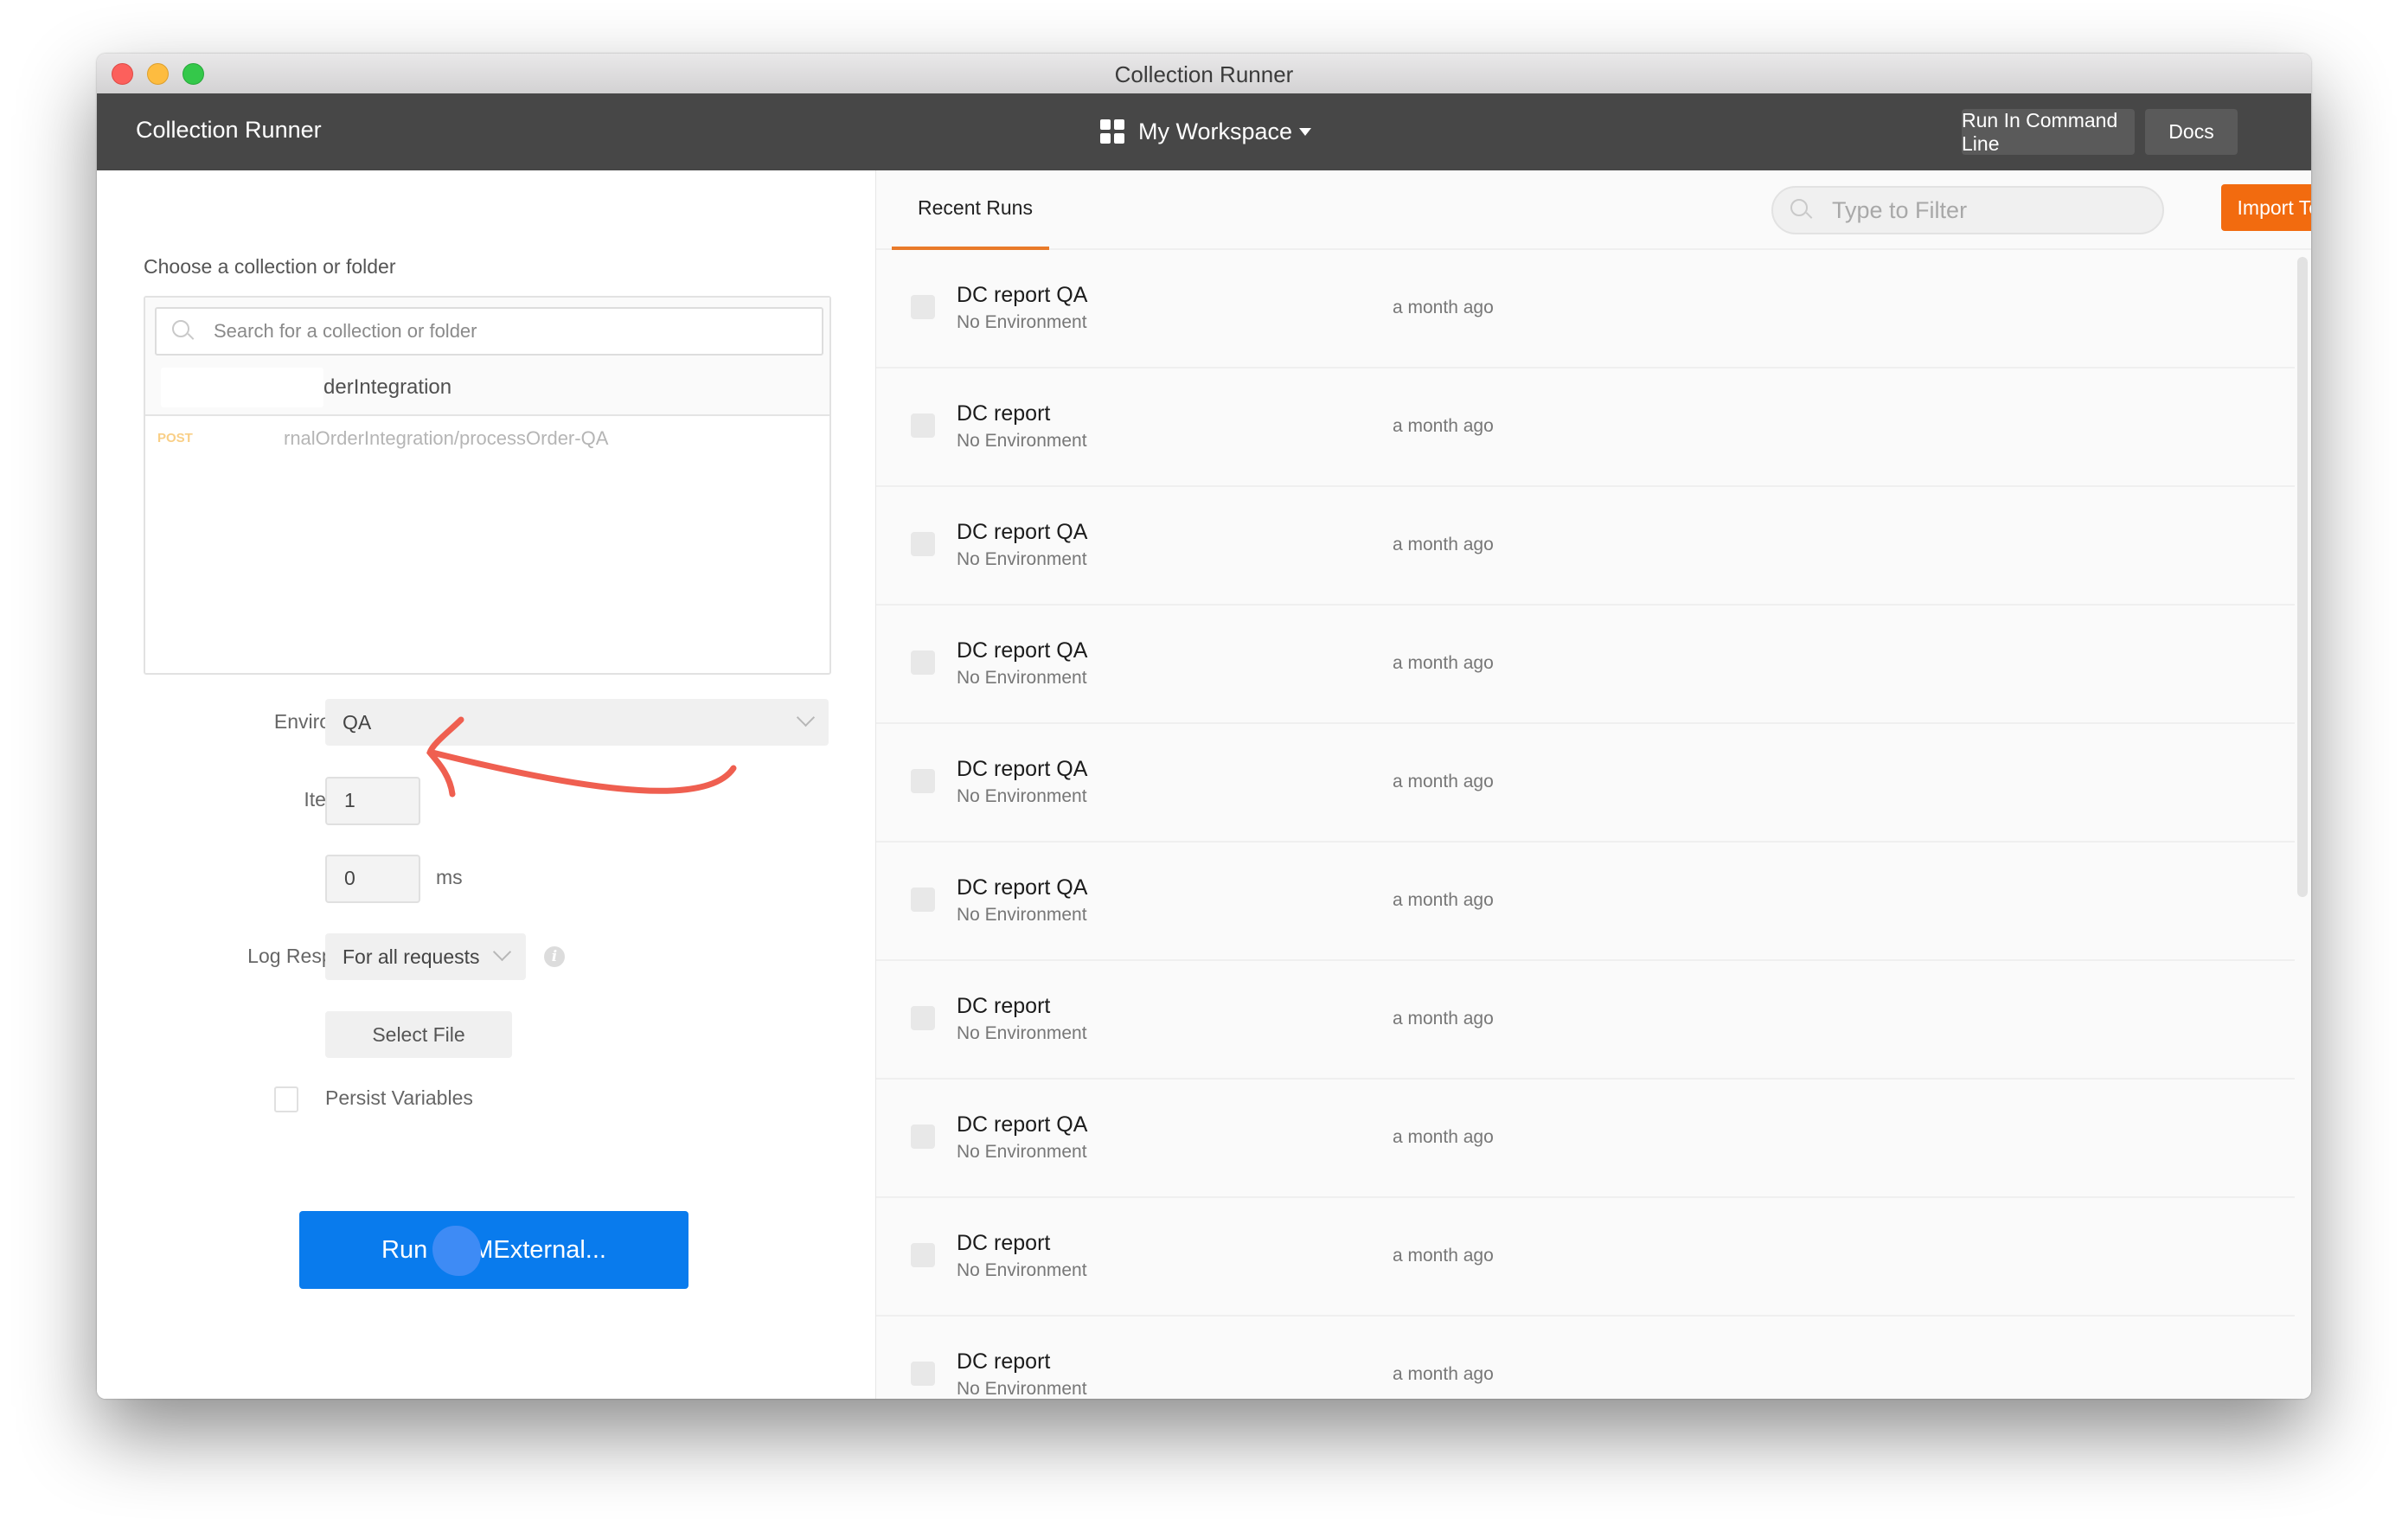  Describe the element at coordinates (411, 957) in the screenshot. I see `log-responses-value: For all requests` at that location.